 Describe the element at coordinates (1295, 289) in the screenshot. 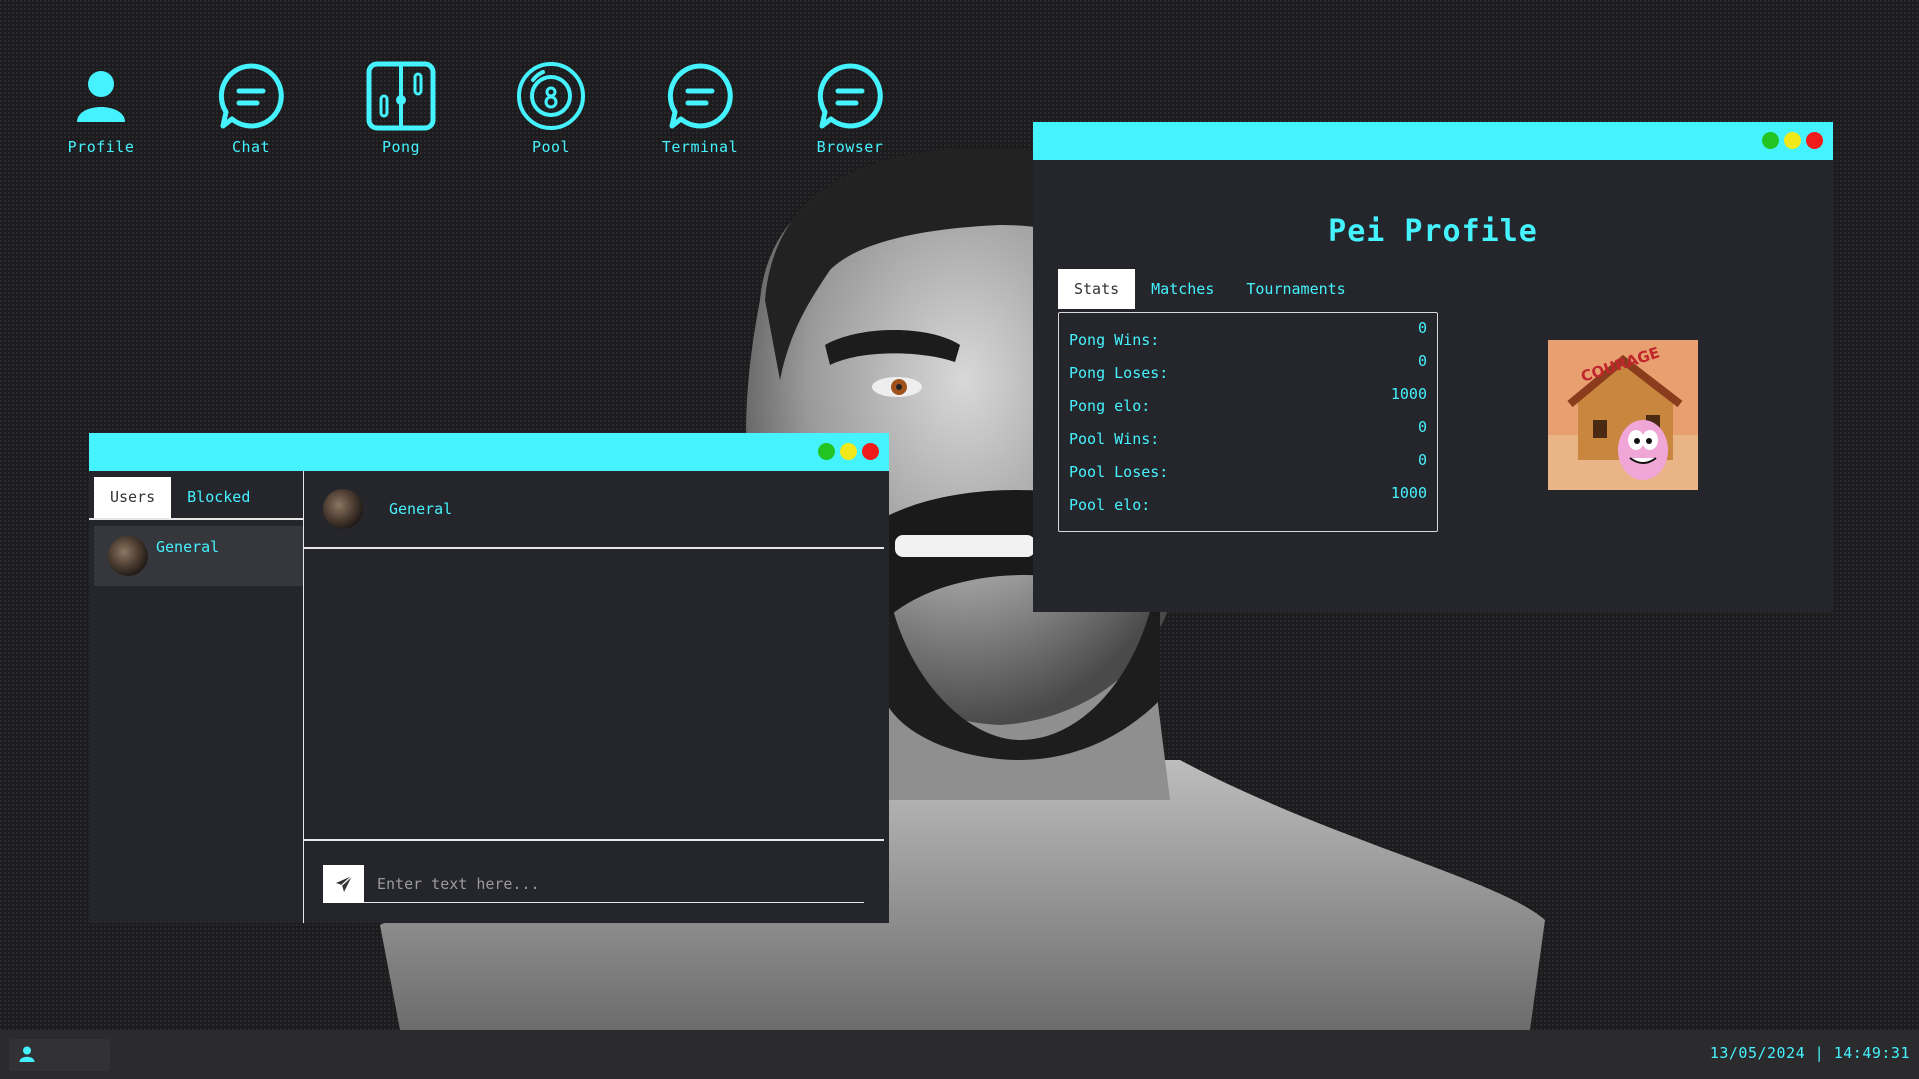

I see `tab-tournaments: Tournaments` at that location.